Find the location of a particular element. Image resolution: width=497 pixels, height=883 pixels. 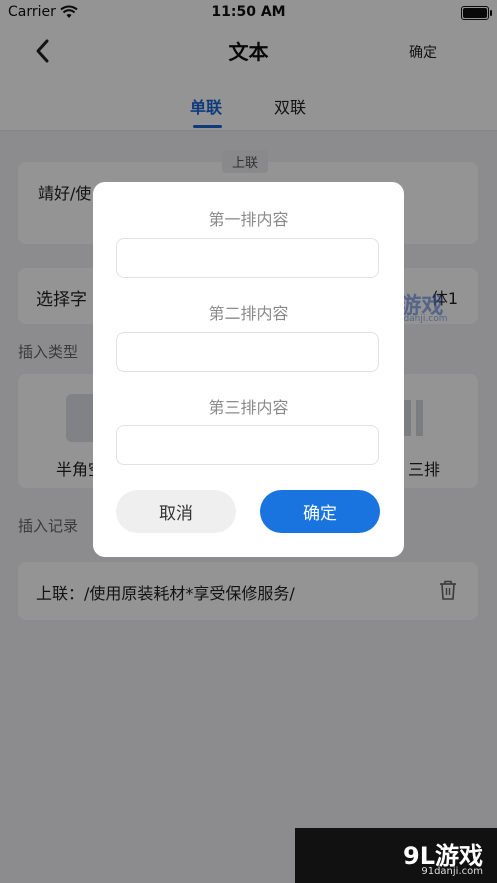

row2-label: 第二排内容 is located at coordinates (248, 313).